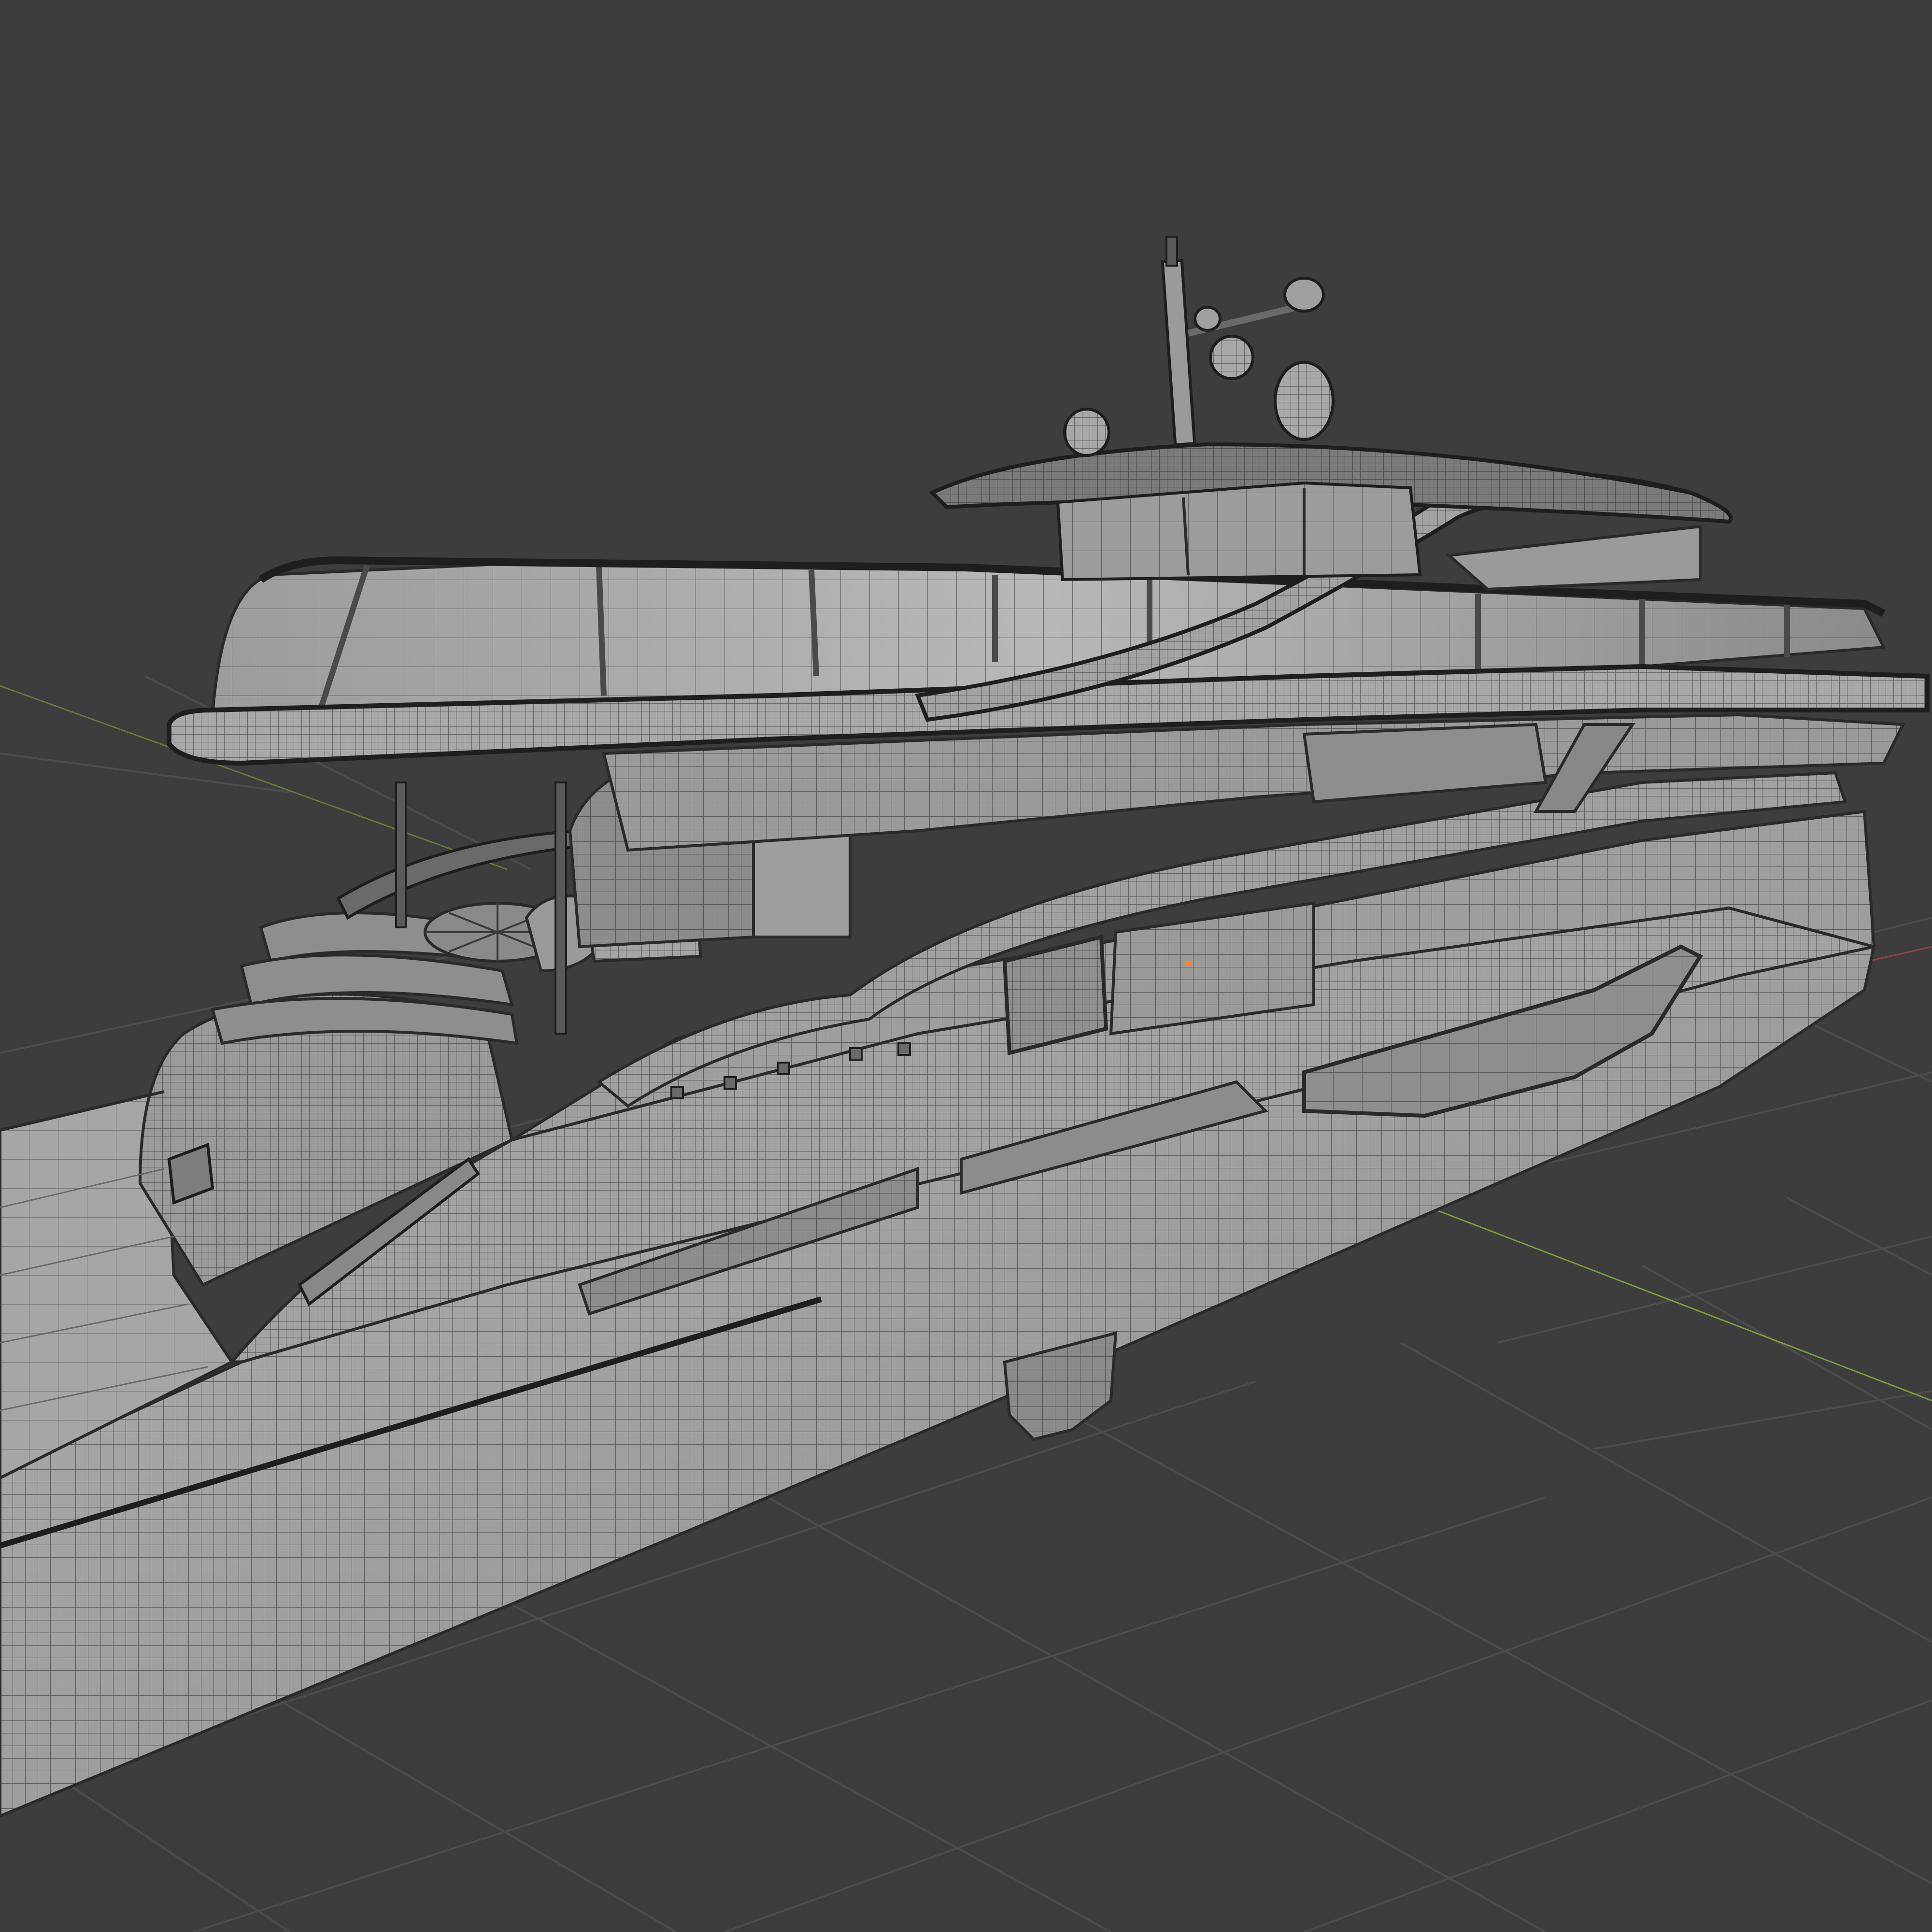  What do you see at coordinates (1573, 558) in the screenshot?
I see `pilothouse-aft-glass` at bounding box center [1573, 558].